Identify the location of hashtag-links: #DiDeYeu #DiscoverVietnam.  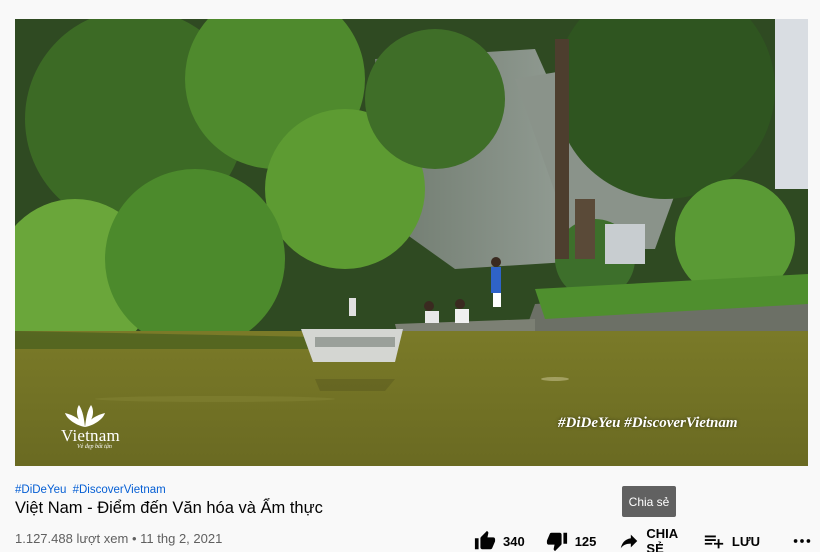
(92, 490).